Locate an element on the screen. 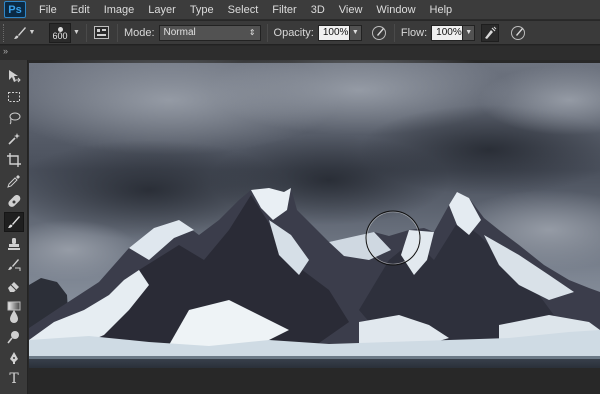 This screenshot has height=394, width=600. options-bar-grip is located at coordinates (5, 32).